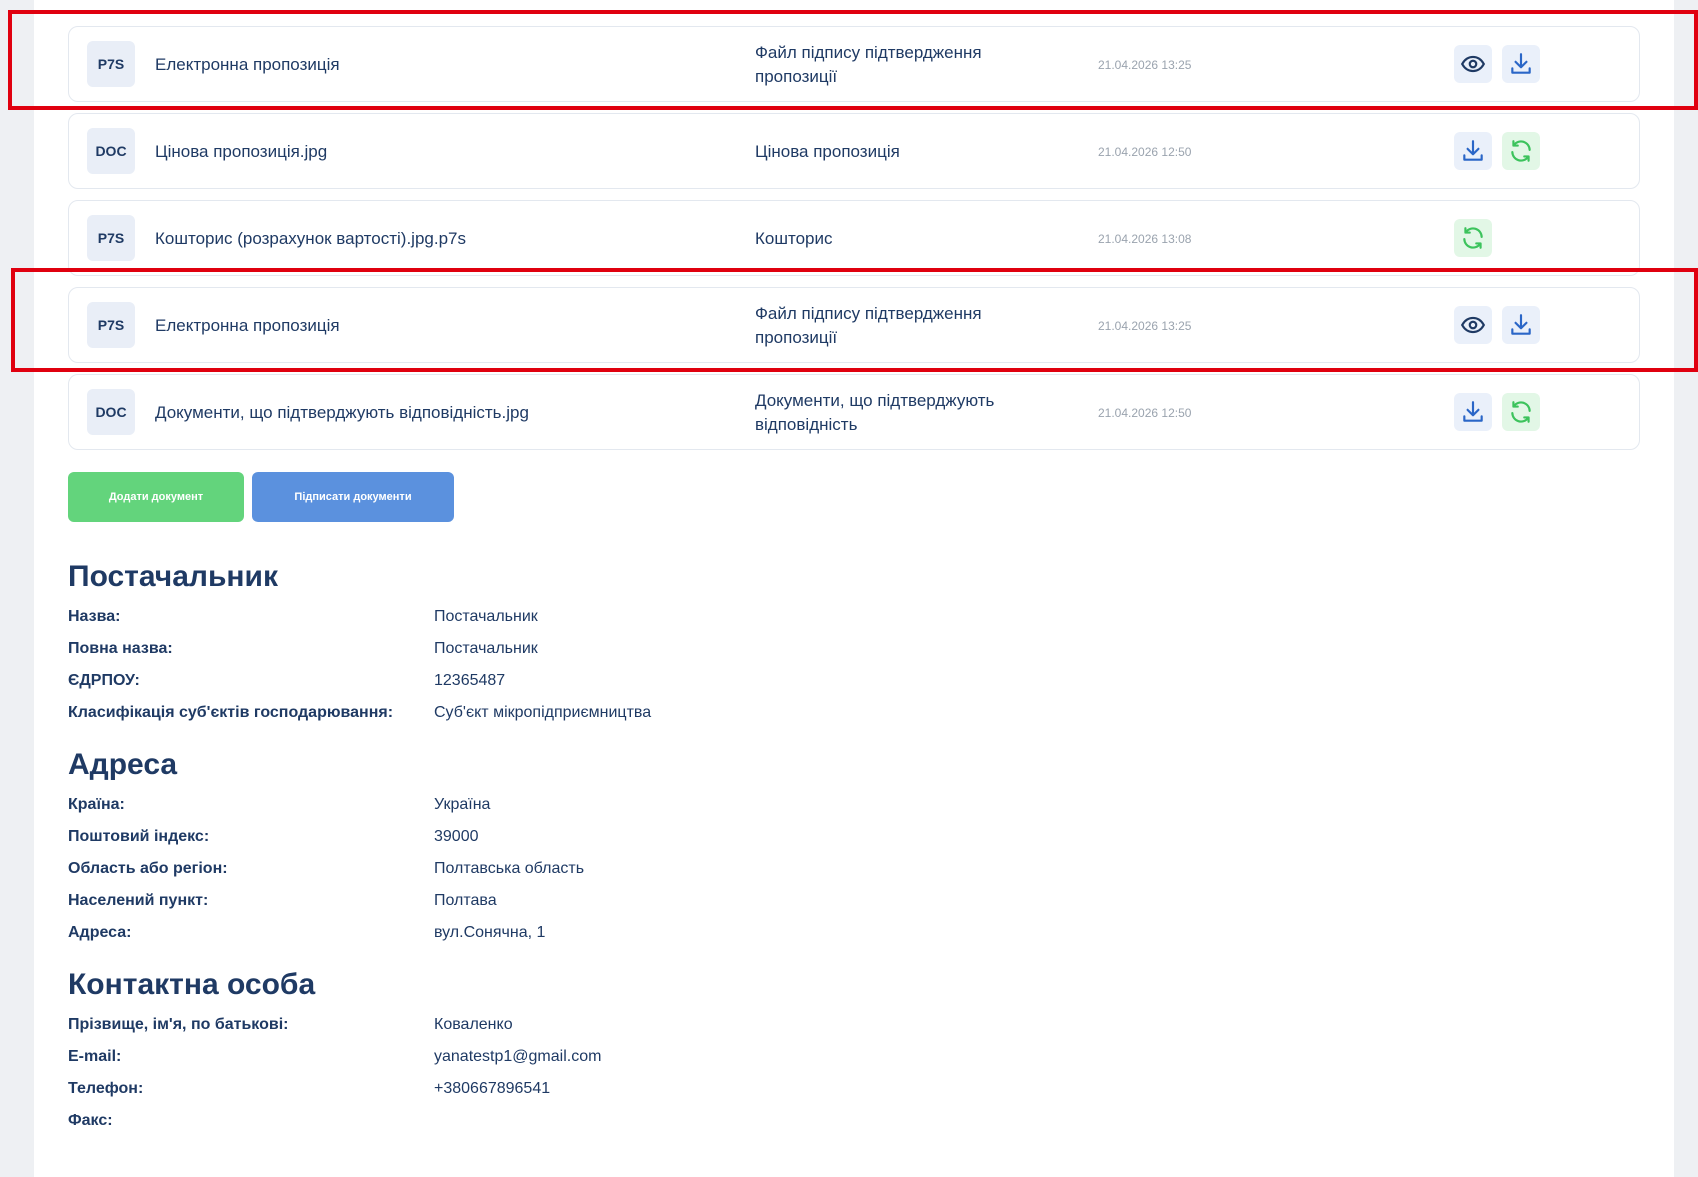 The width and height of the screenshot is (1698, 1177). Describe the element at coordinates (518, 1123) in the screenshot. I see `info-row: Факс:` at that location.